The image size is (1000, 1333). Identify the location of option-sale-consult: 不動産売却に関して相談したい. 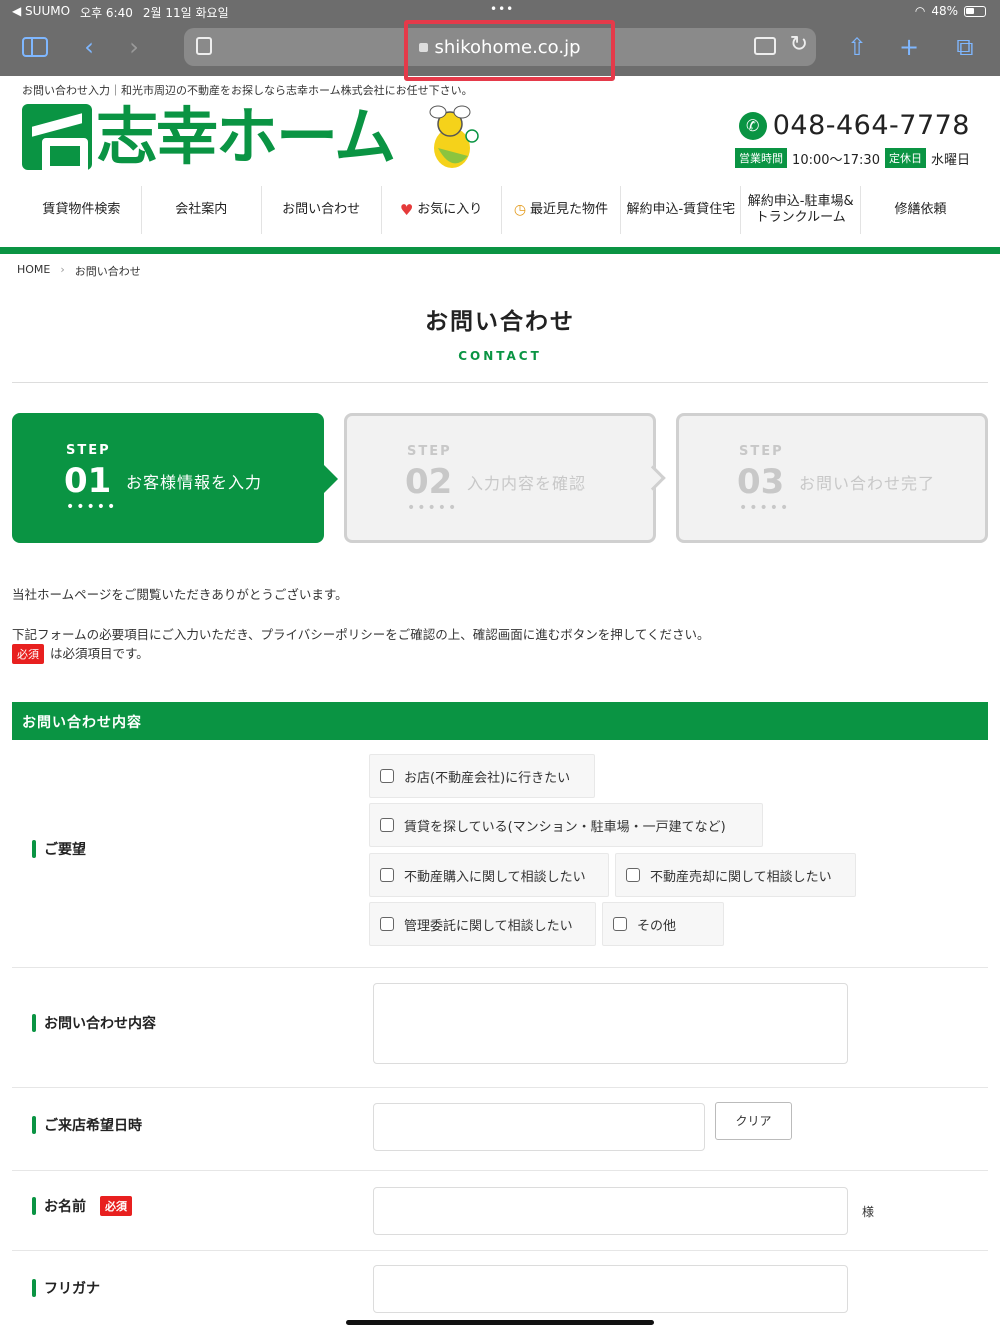
(735, 875).